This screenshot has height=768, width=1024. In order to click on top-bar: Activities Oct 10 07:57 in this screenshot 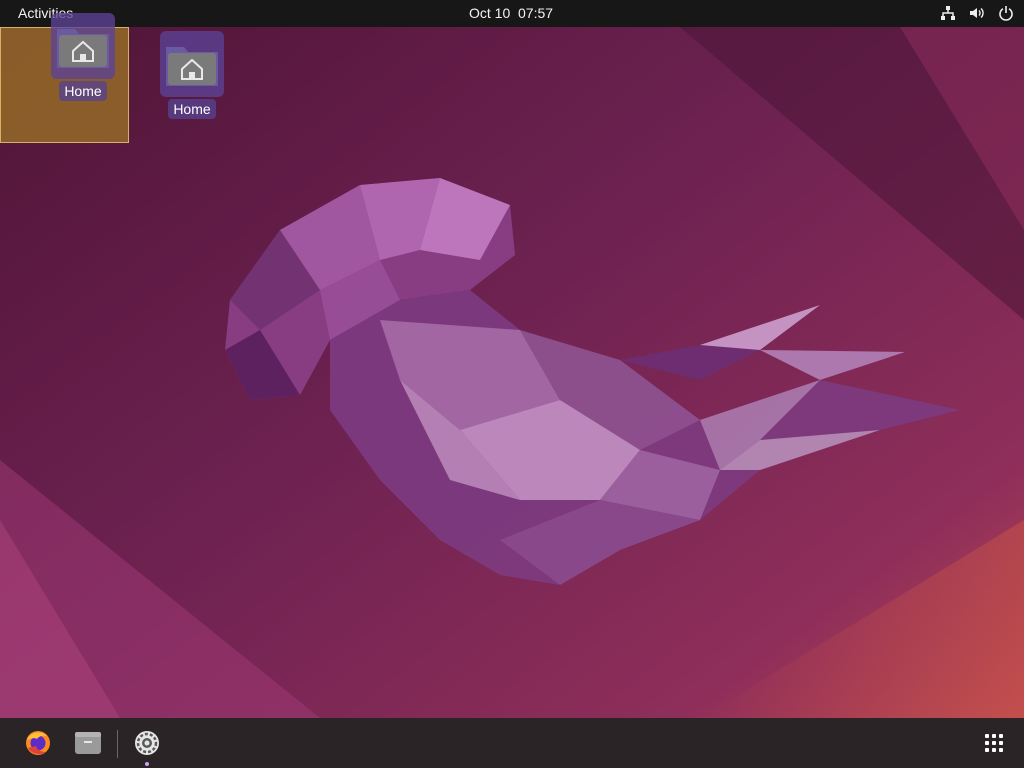, I will do `click(512, 13)`.